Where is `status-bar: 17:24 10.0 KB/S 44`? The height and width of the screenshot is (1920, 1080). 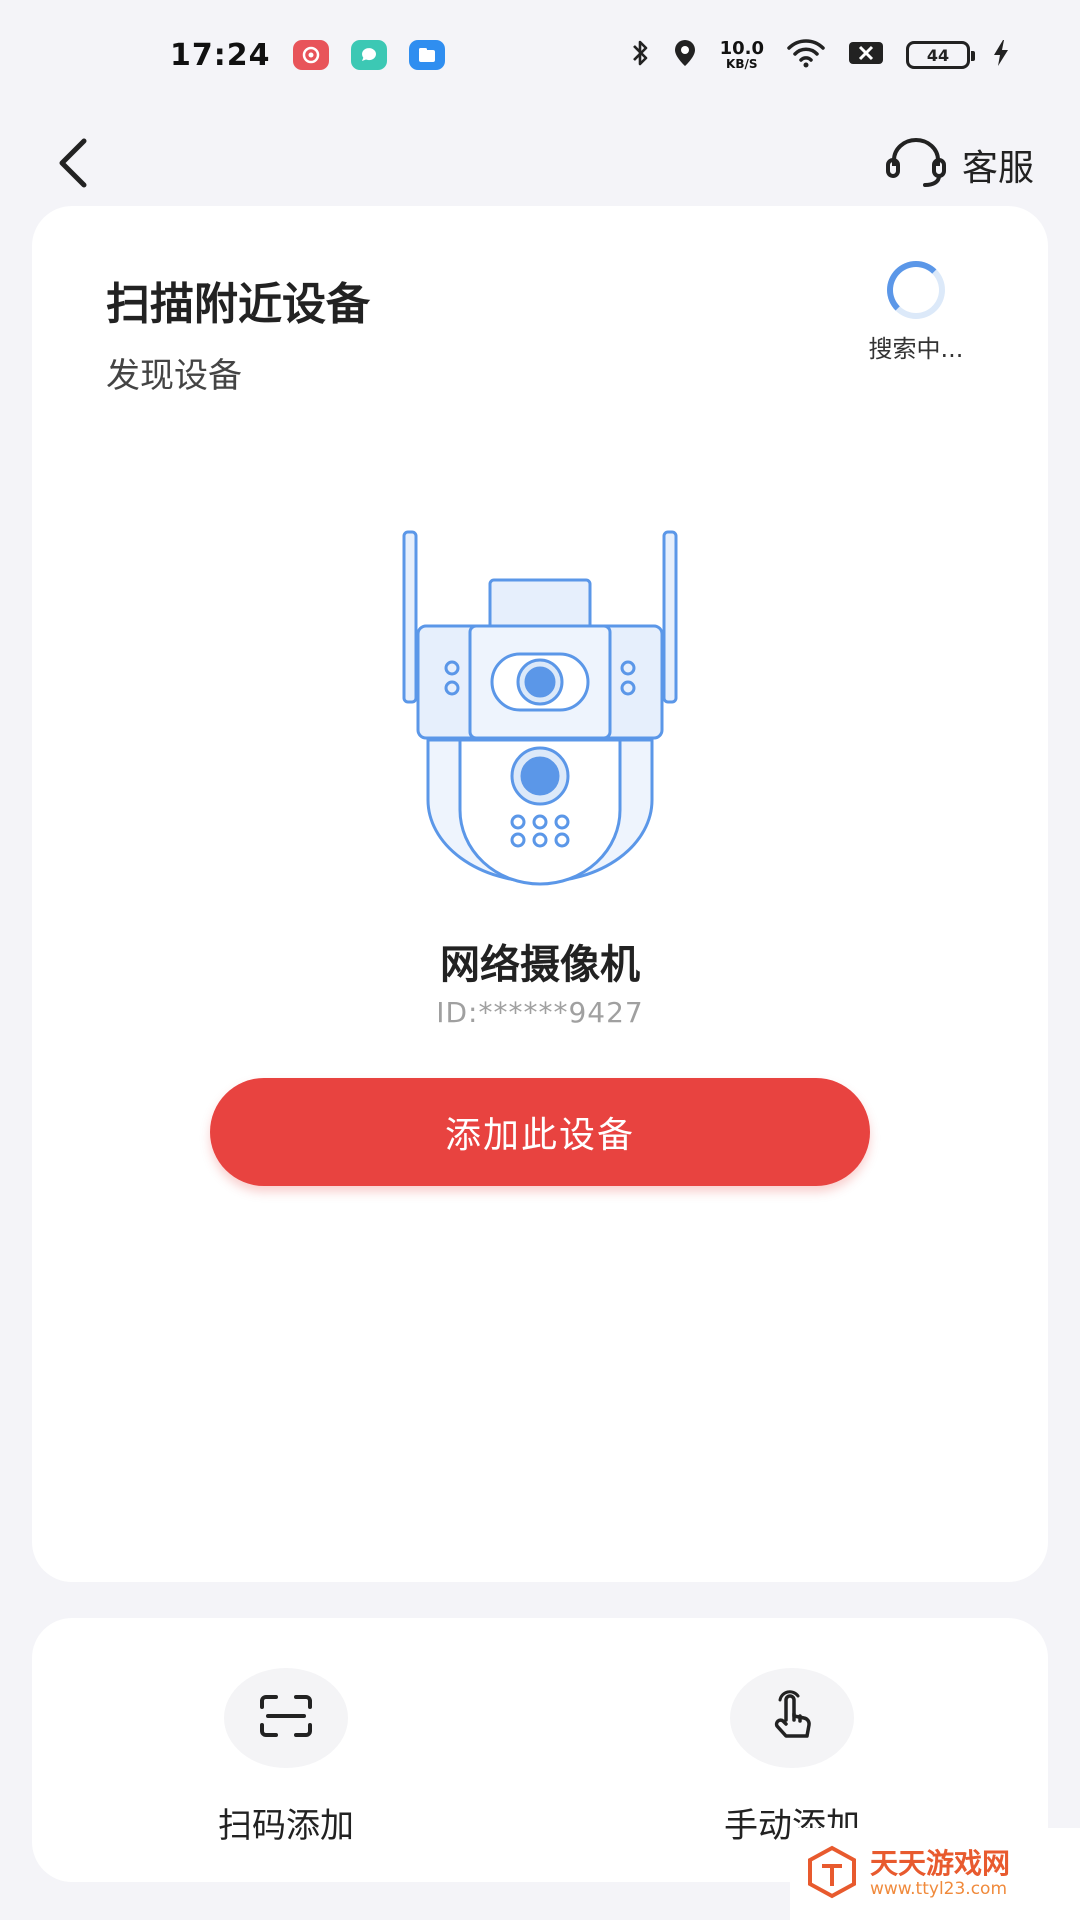
status-bar: 17:24 10.0 KB/S 44 is located at coordinates (540, 55).